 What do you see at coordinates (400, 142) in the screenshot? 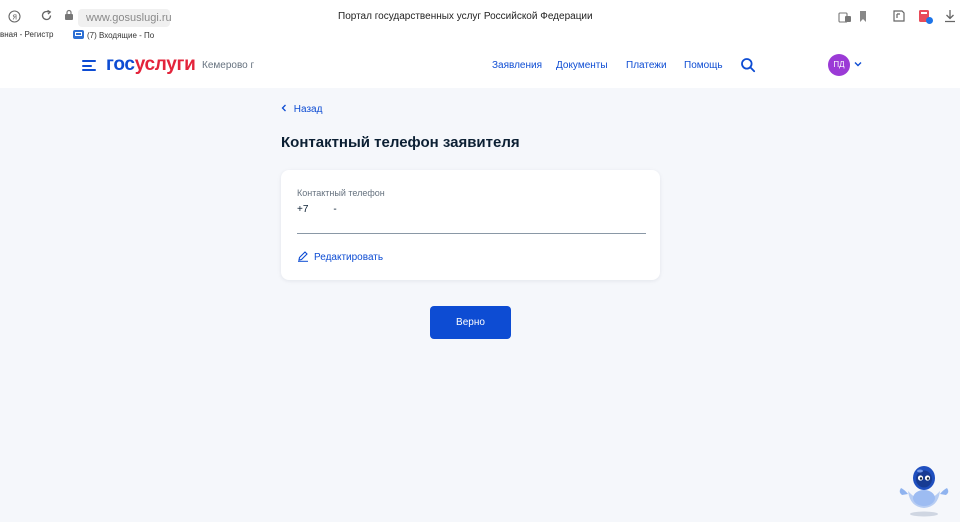
I see `page-title: Контактный телефон заявителя` at bounding box center [400, 142].